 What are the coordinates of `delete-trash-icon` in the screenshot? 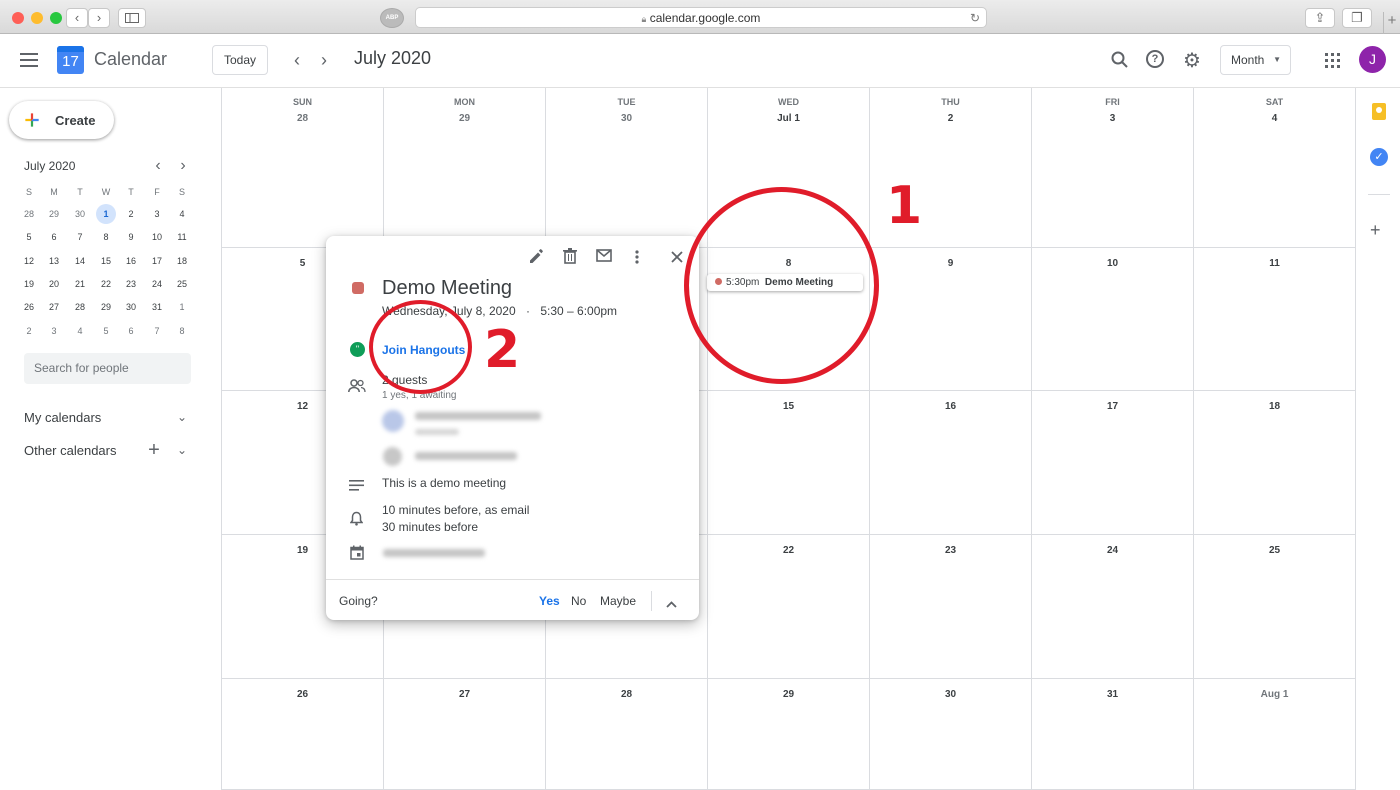 It's located at (570, 258).